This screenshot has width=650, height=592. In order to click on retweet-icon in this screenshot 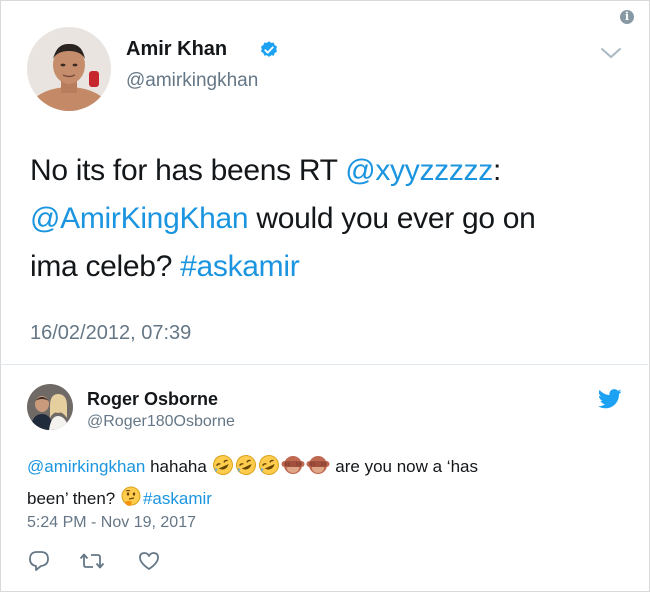, I will do `click(92, 563)`.